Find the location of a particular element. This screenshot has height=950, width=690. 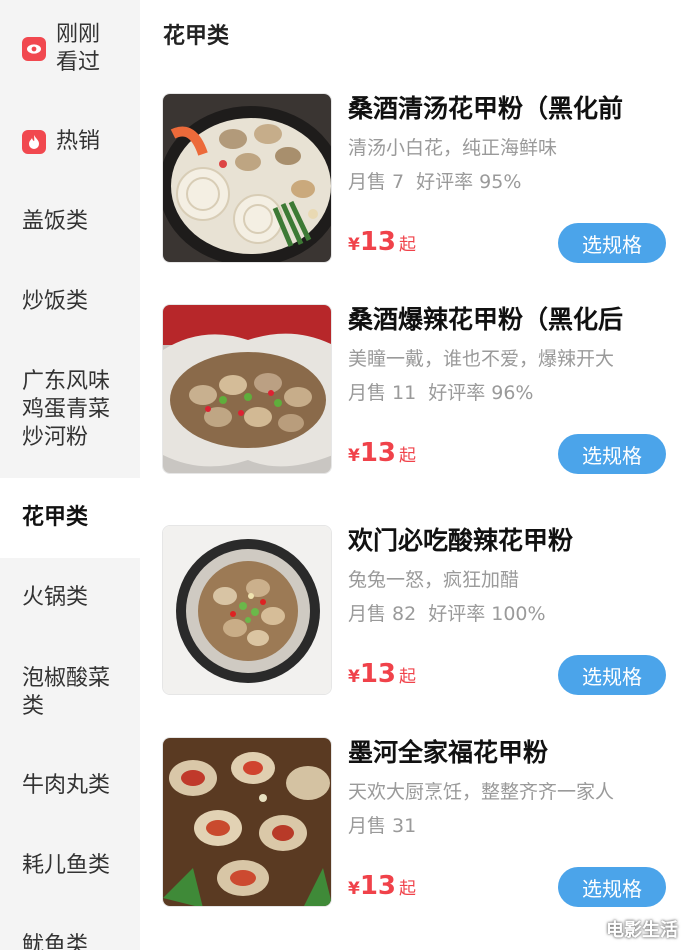

product-stats: 月售 31 is located at coordinates (382, 824).